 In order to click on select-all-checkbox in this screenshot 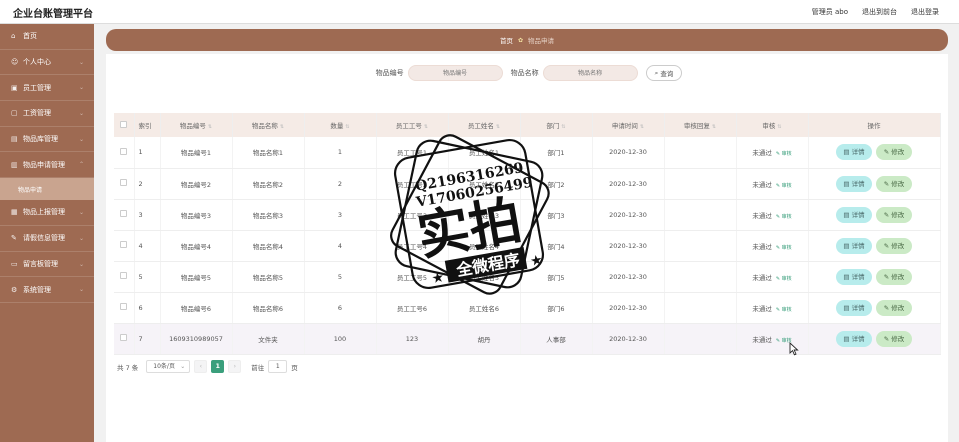, I will do `click(124, 125)`.